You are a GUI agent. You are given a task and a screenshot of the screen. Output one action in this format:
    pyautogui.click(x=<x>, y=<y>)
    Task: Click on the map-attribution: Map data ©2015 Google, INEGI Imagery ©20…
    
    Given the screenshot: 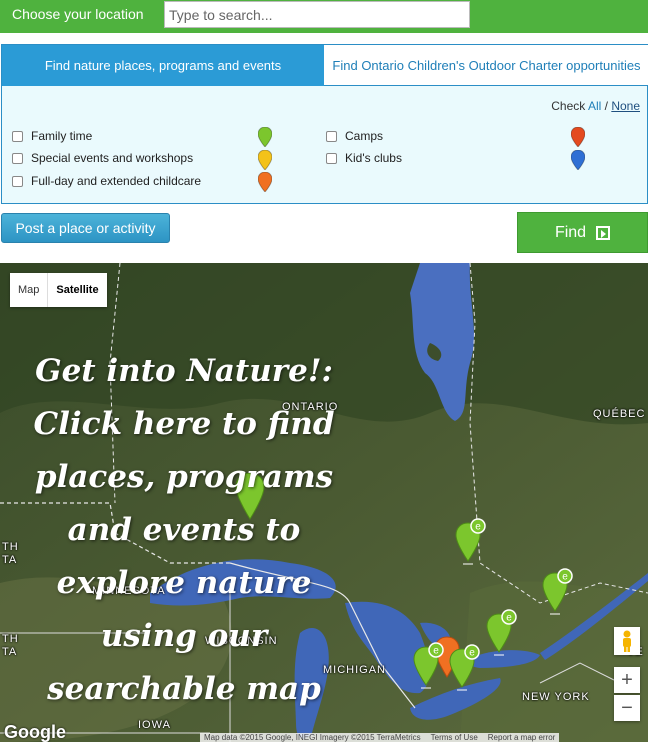 What is the action you would take?
    pyautogui.click(x=380, y=737)
    